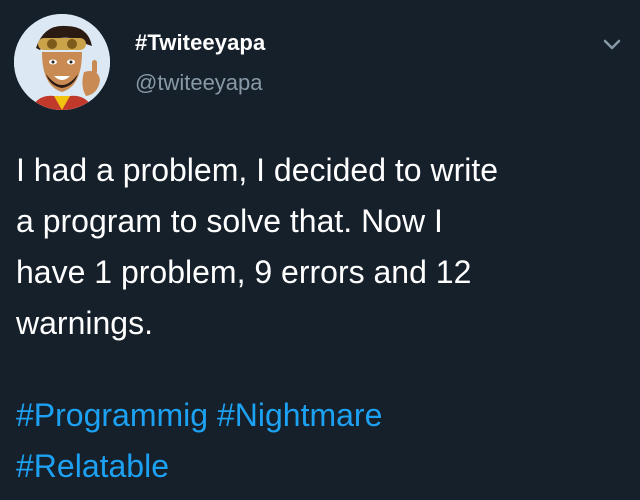  I want to click on hashtag-nightmare: #Nightmare, so click(299, 415).